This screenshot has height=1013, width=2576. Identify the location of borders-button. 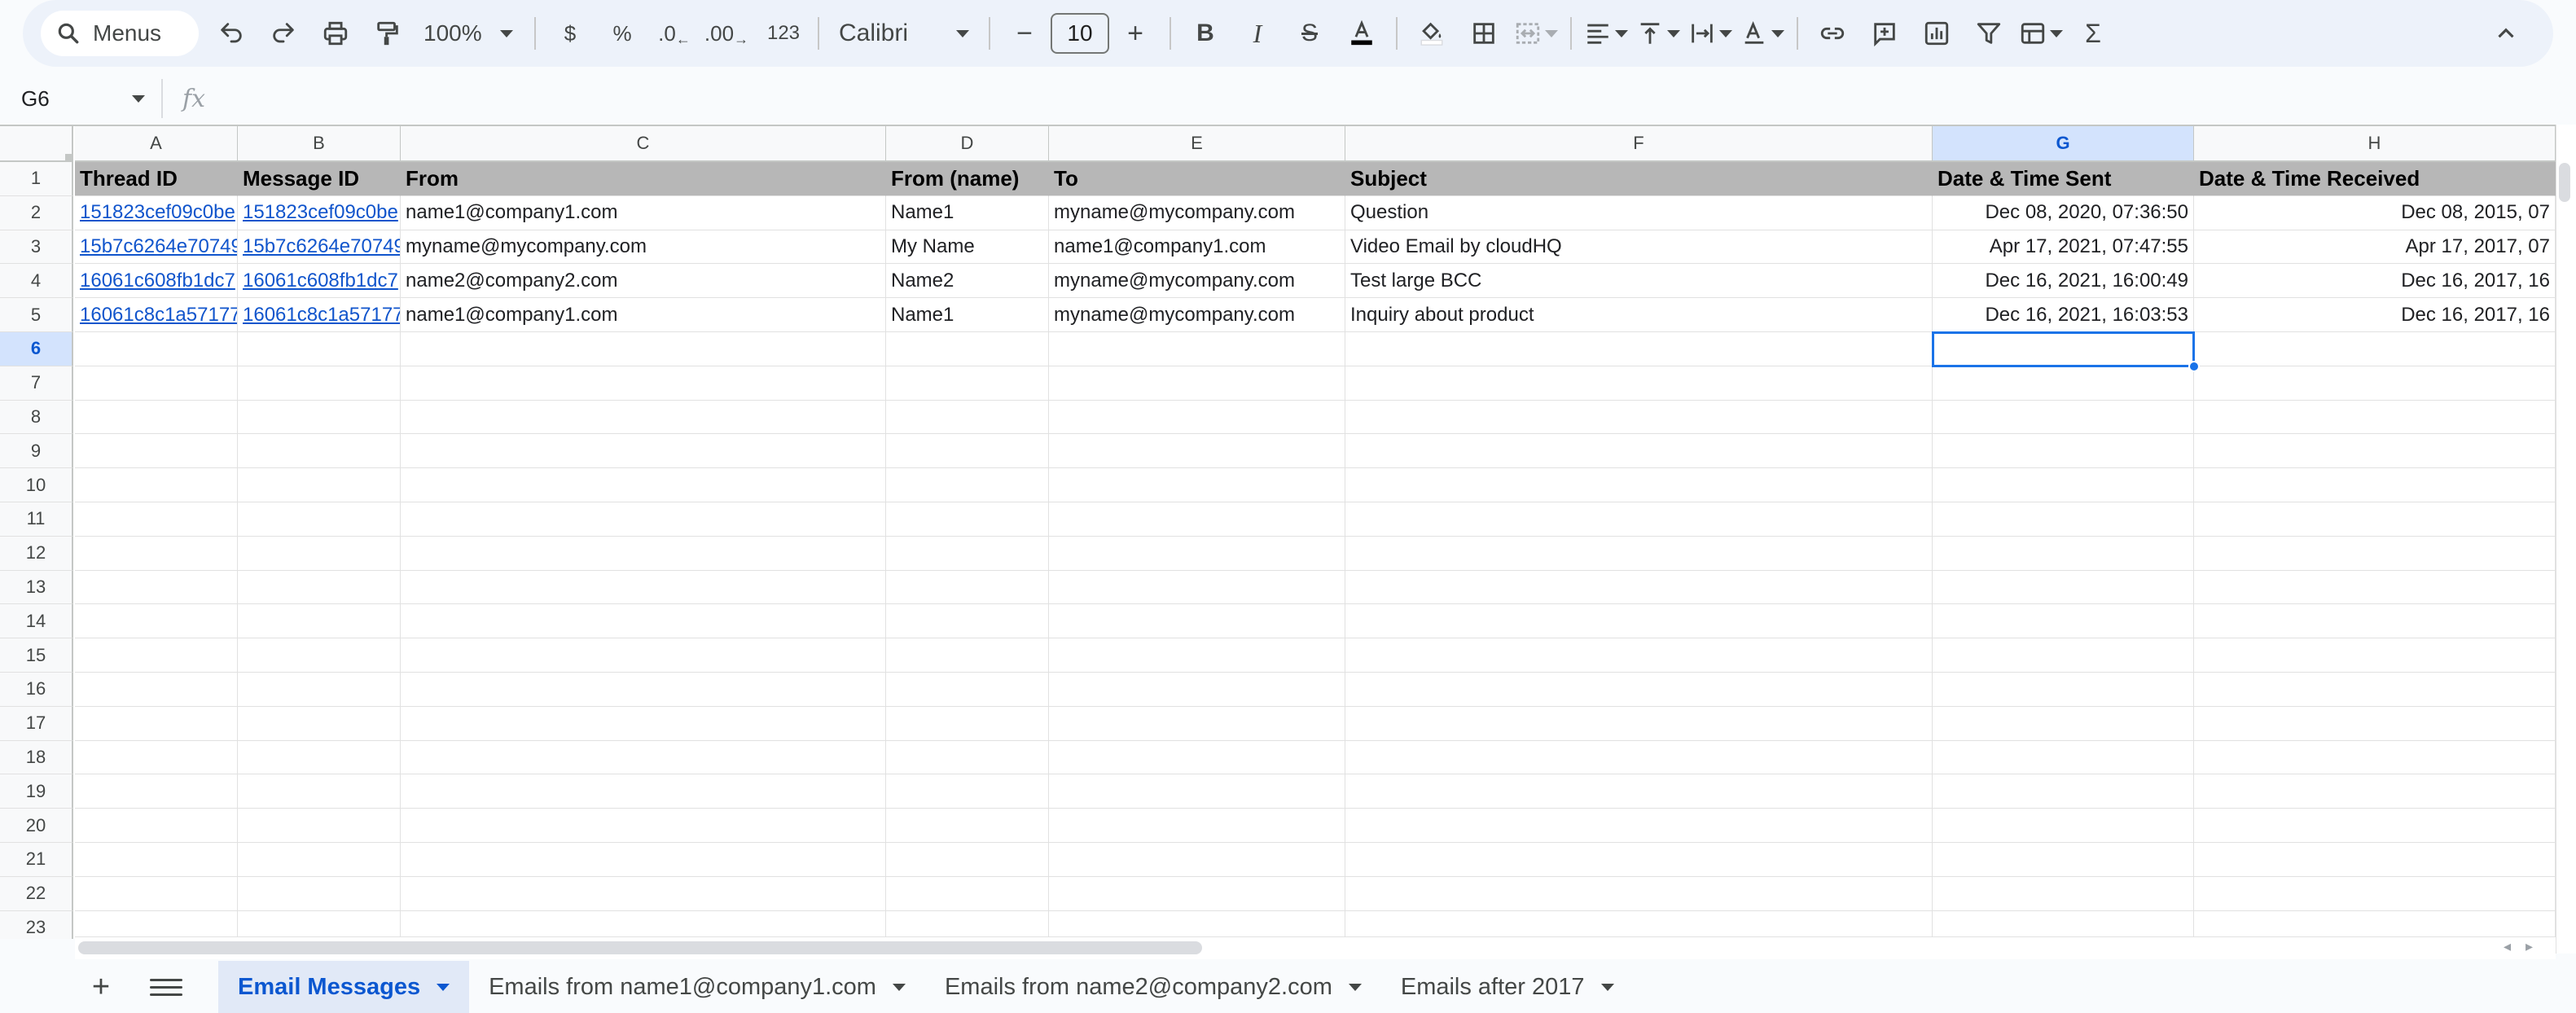
(1484, 33).